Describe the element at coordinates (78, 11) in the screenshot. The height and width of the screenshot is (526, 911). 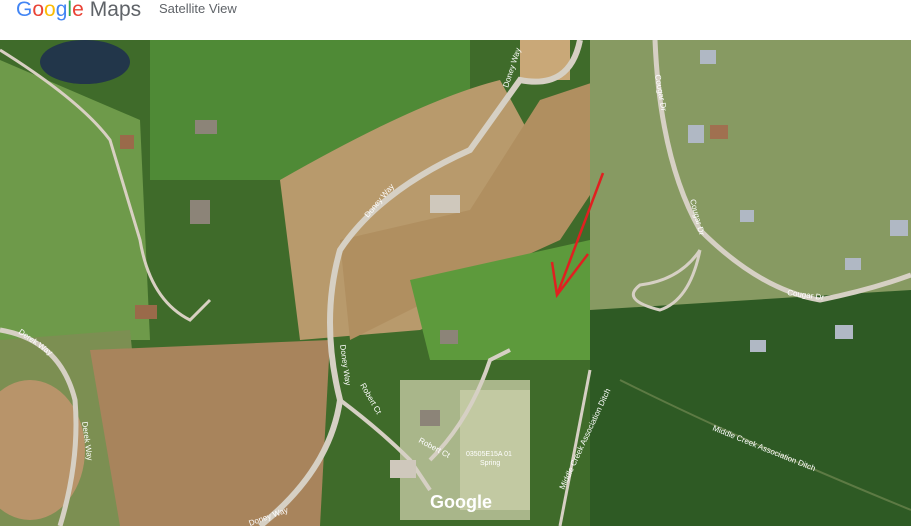
I see `google-maps-logo: Google Maps` at that location.